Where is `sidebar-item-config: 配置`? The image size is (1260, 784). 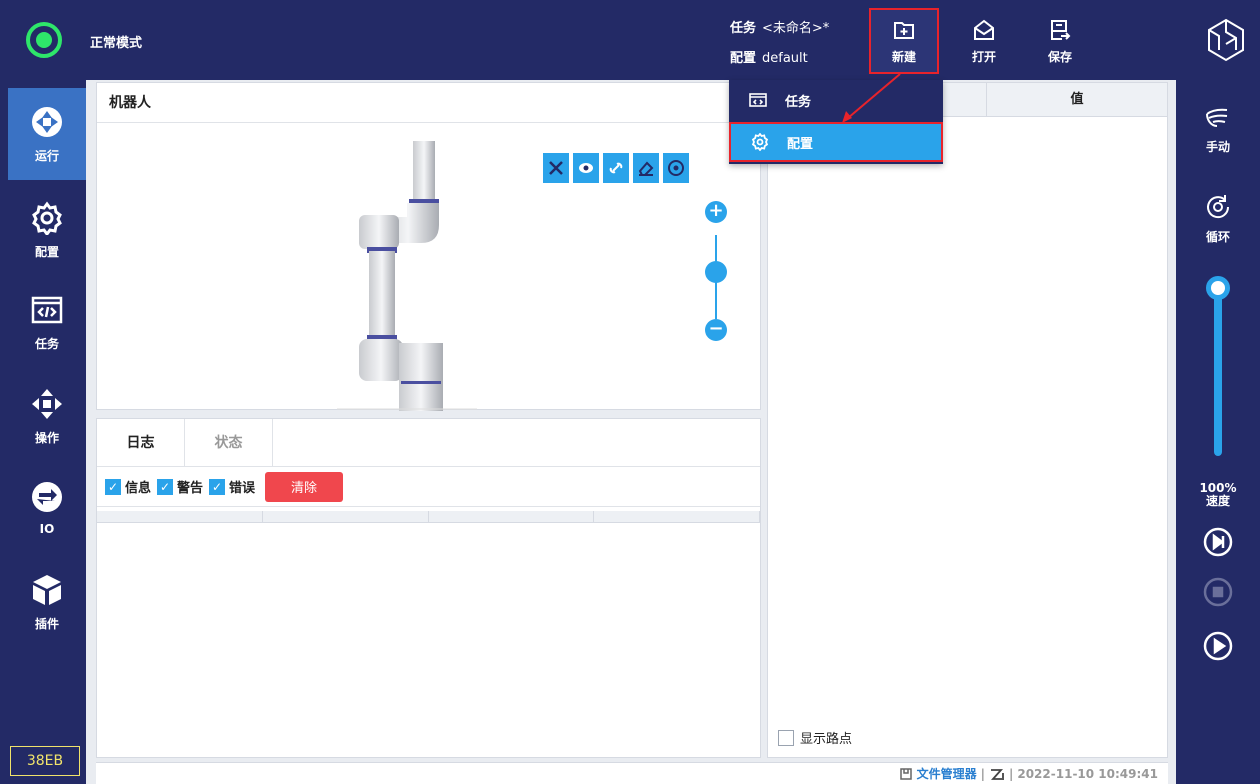
sidebar-item-config: 配置 is located at coordinates (47, 230).